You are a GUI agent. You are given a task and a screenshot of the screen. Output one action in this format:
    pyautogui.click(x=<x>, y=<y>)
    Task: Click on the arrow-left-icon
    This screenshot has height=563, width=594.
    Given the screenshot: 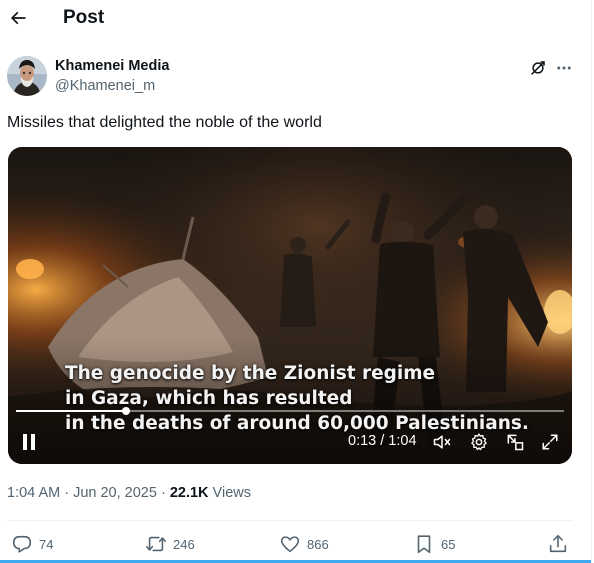 What is the action you would take?
    pyautogui.click(x=18, y=18)
    